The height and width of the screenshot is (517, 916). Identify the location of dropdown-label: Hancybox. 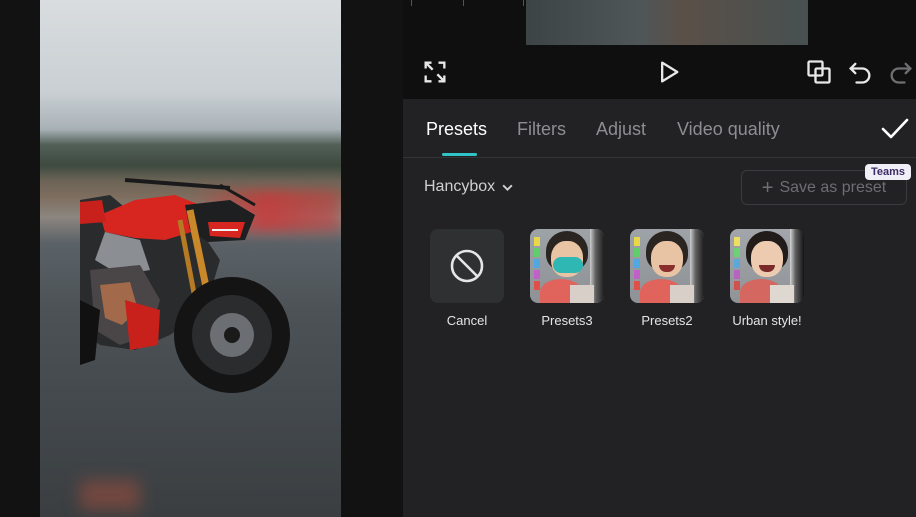
(460, 186).